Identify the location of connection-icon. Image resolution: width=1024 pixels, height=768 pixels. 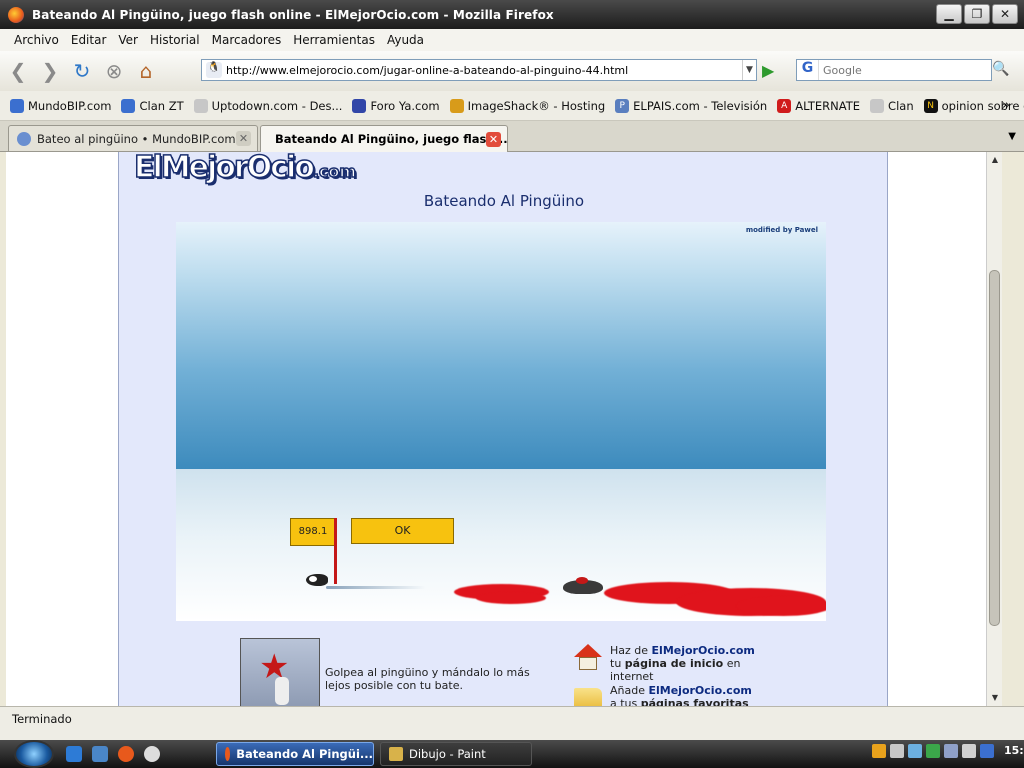
(987, 751).